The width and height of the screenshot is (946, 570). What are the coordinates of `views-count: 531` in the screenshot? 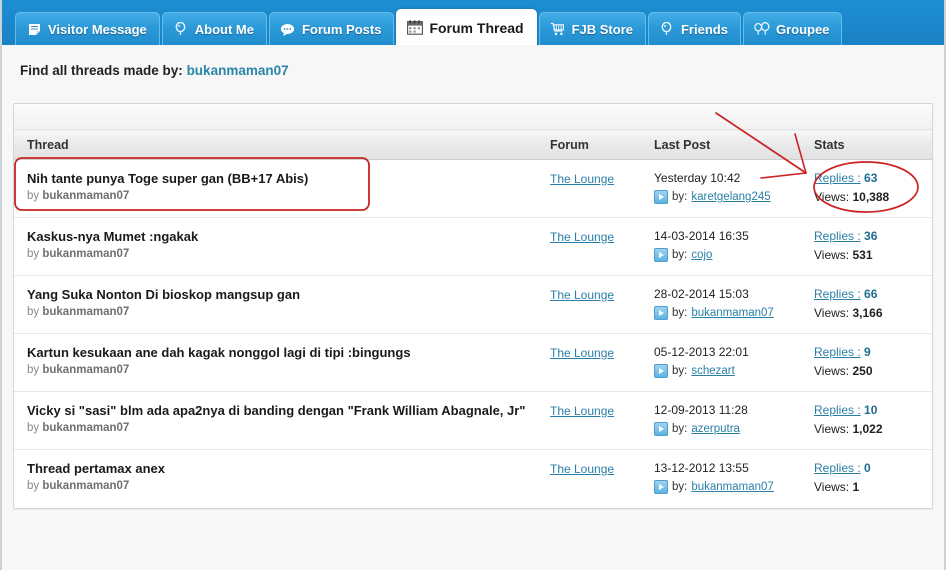 It's located at (862, 255).